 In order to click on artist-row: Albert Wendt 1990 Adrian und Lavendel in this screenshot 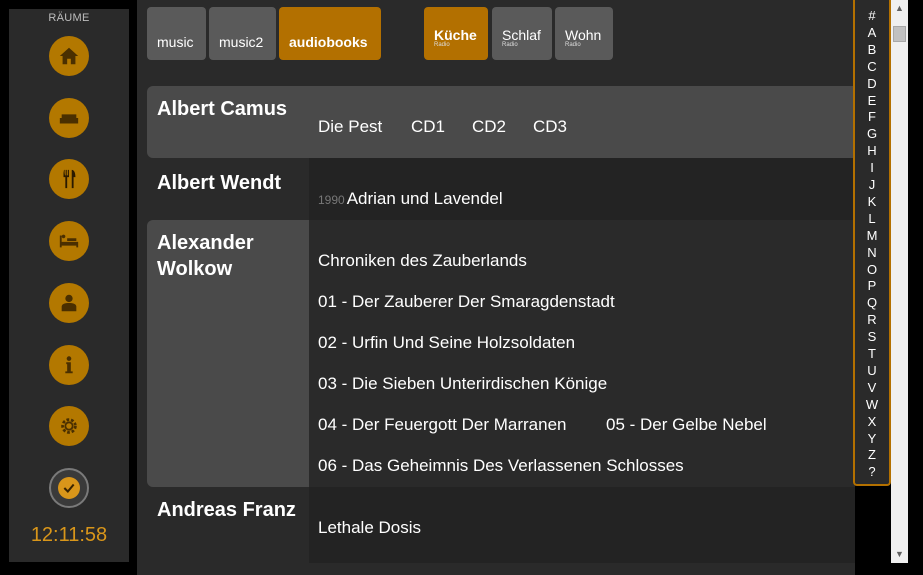, I will do `click(501, 189)`.